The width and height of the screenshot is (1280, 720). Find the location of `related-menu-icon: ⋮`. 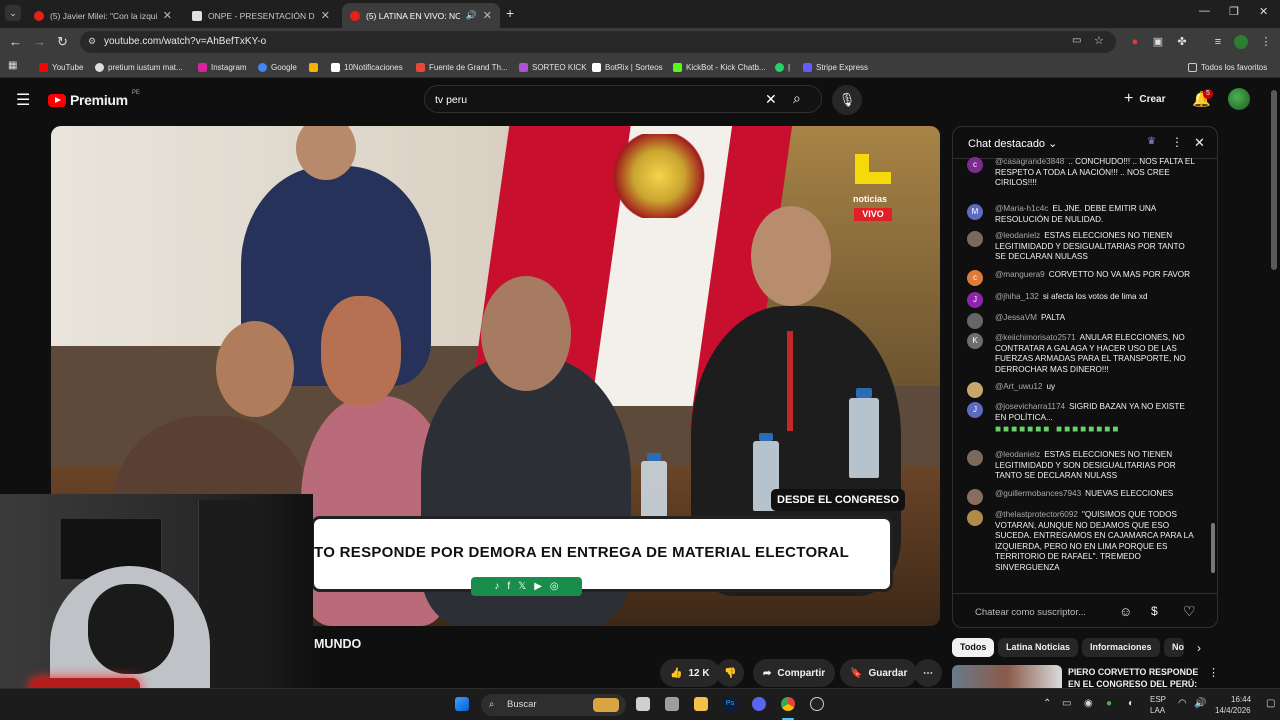

related-menu-icon: ⋮ is located at coordinates (1213, 672).